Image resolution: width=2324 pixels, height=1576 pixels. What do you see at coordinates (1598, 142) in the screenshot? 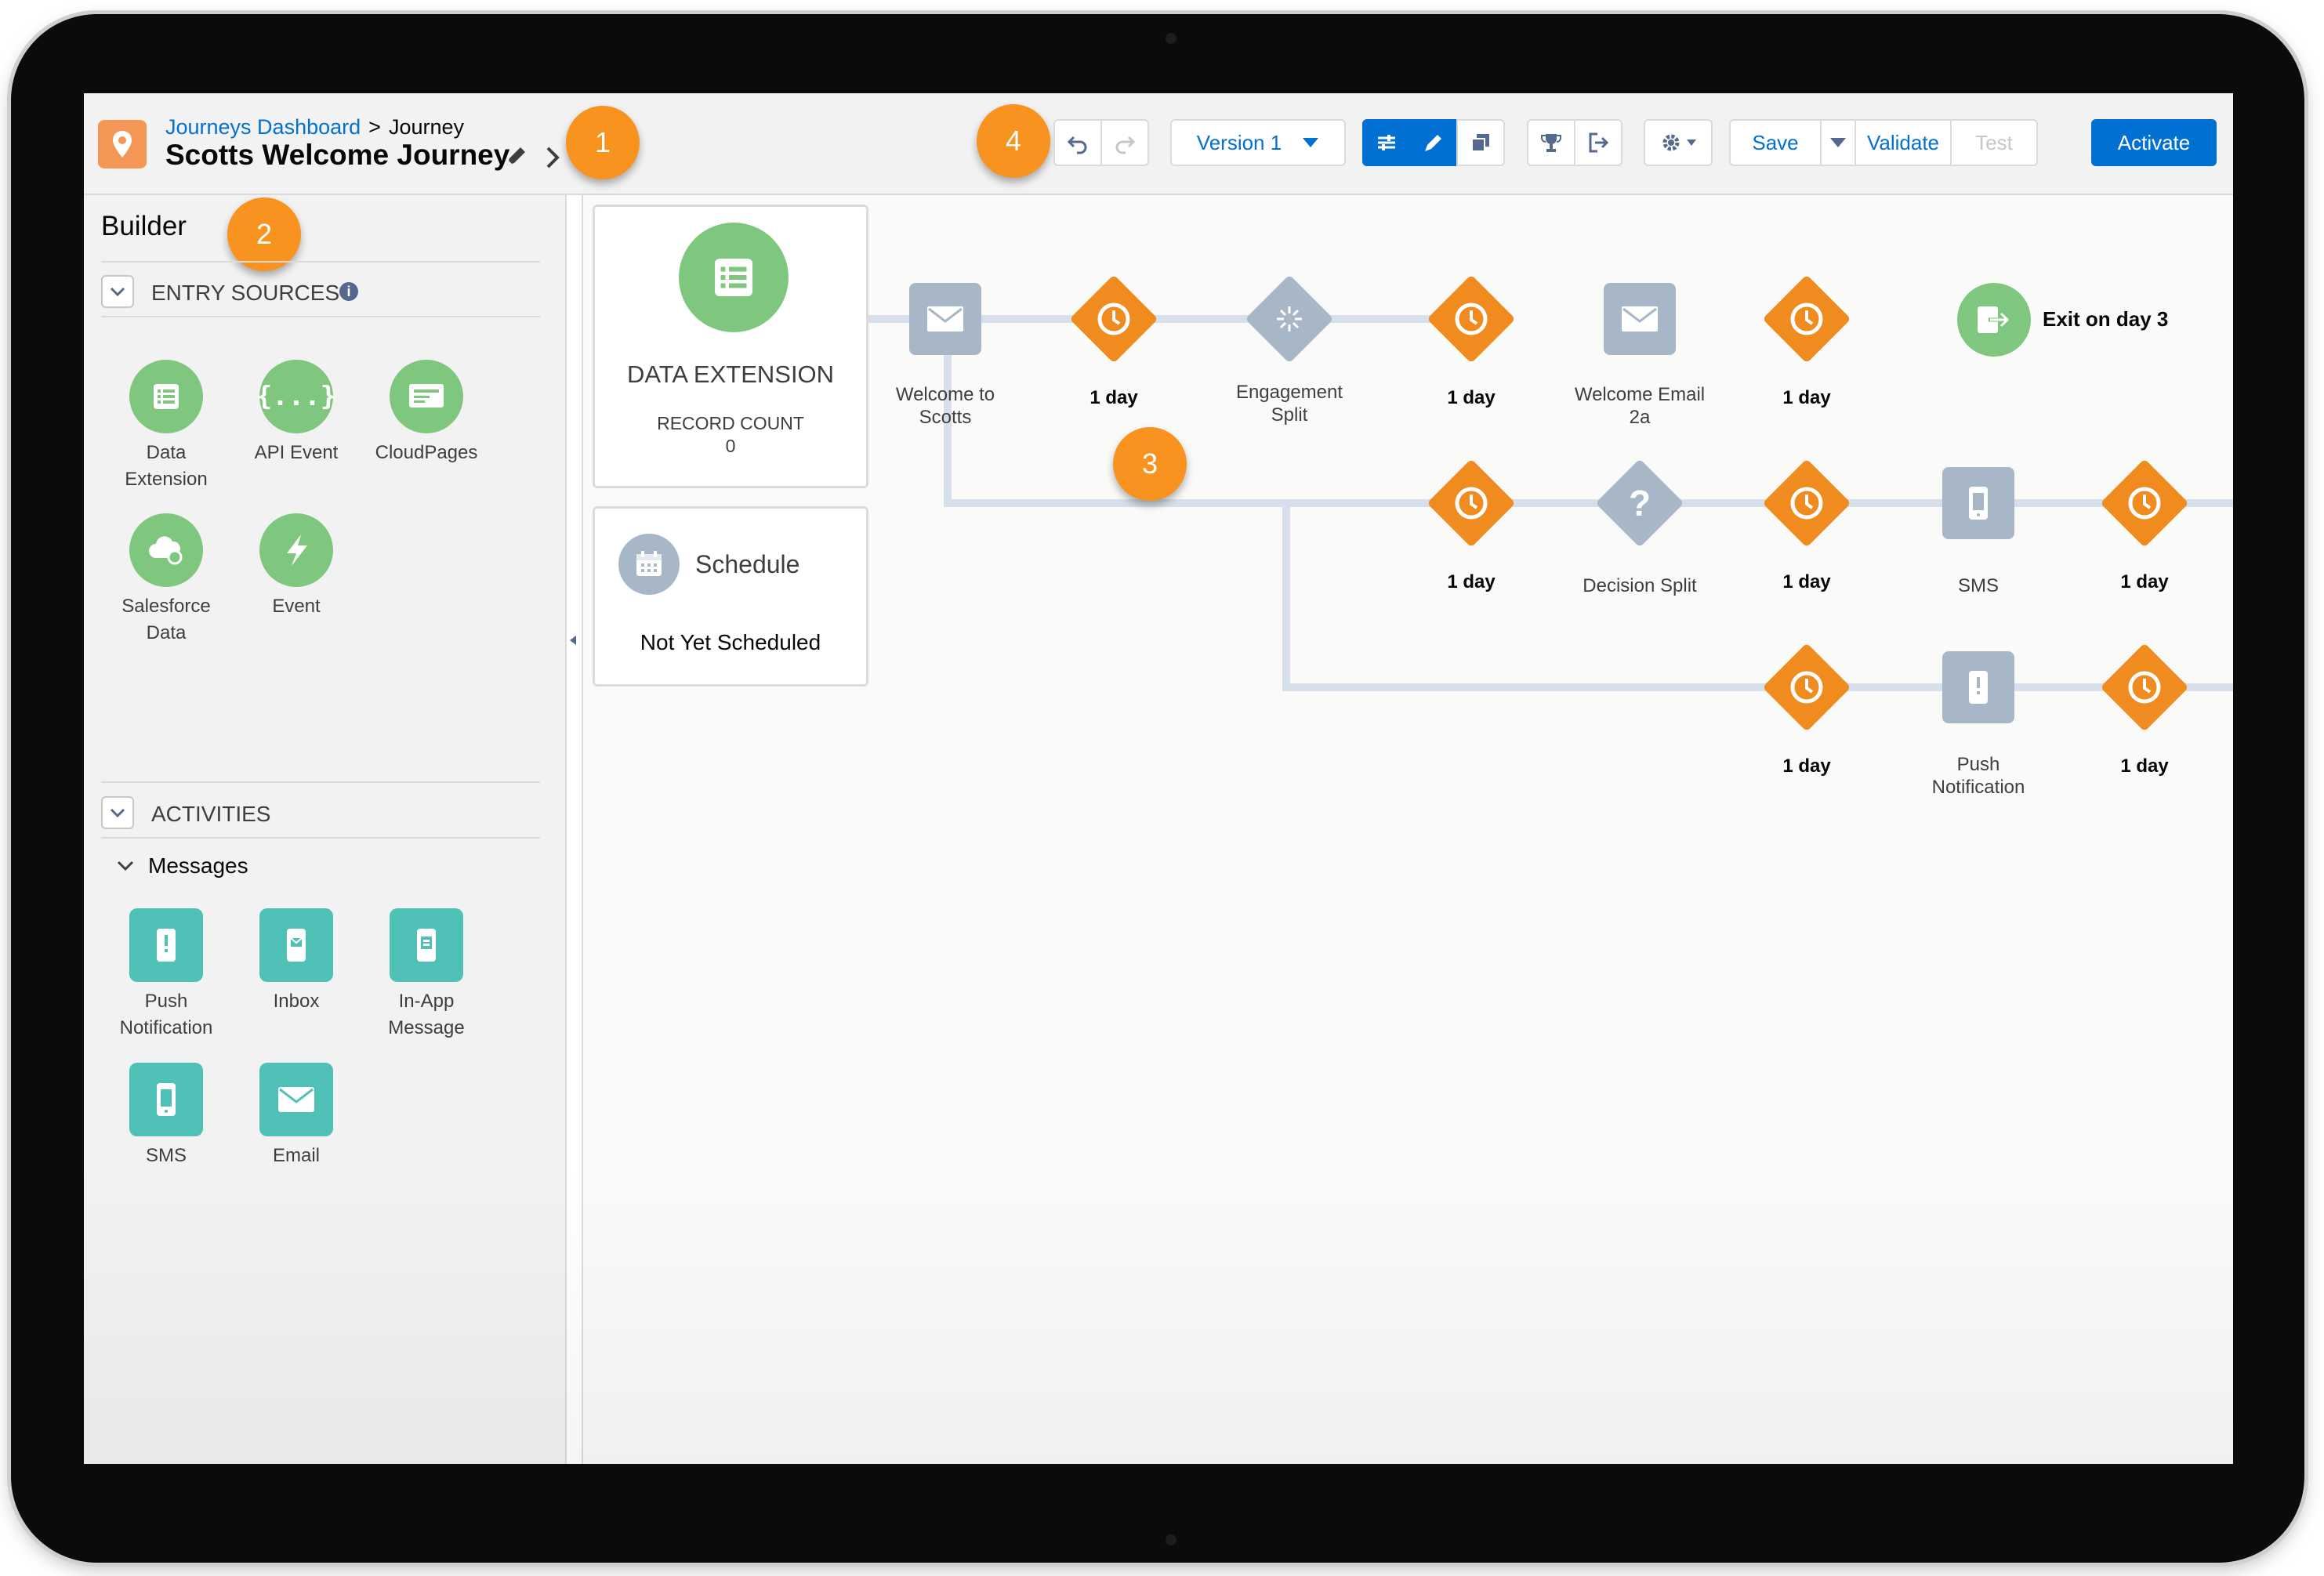
I see `exit-criteria-button` at bounding box center [1598, 142].